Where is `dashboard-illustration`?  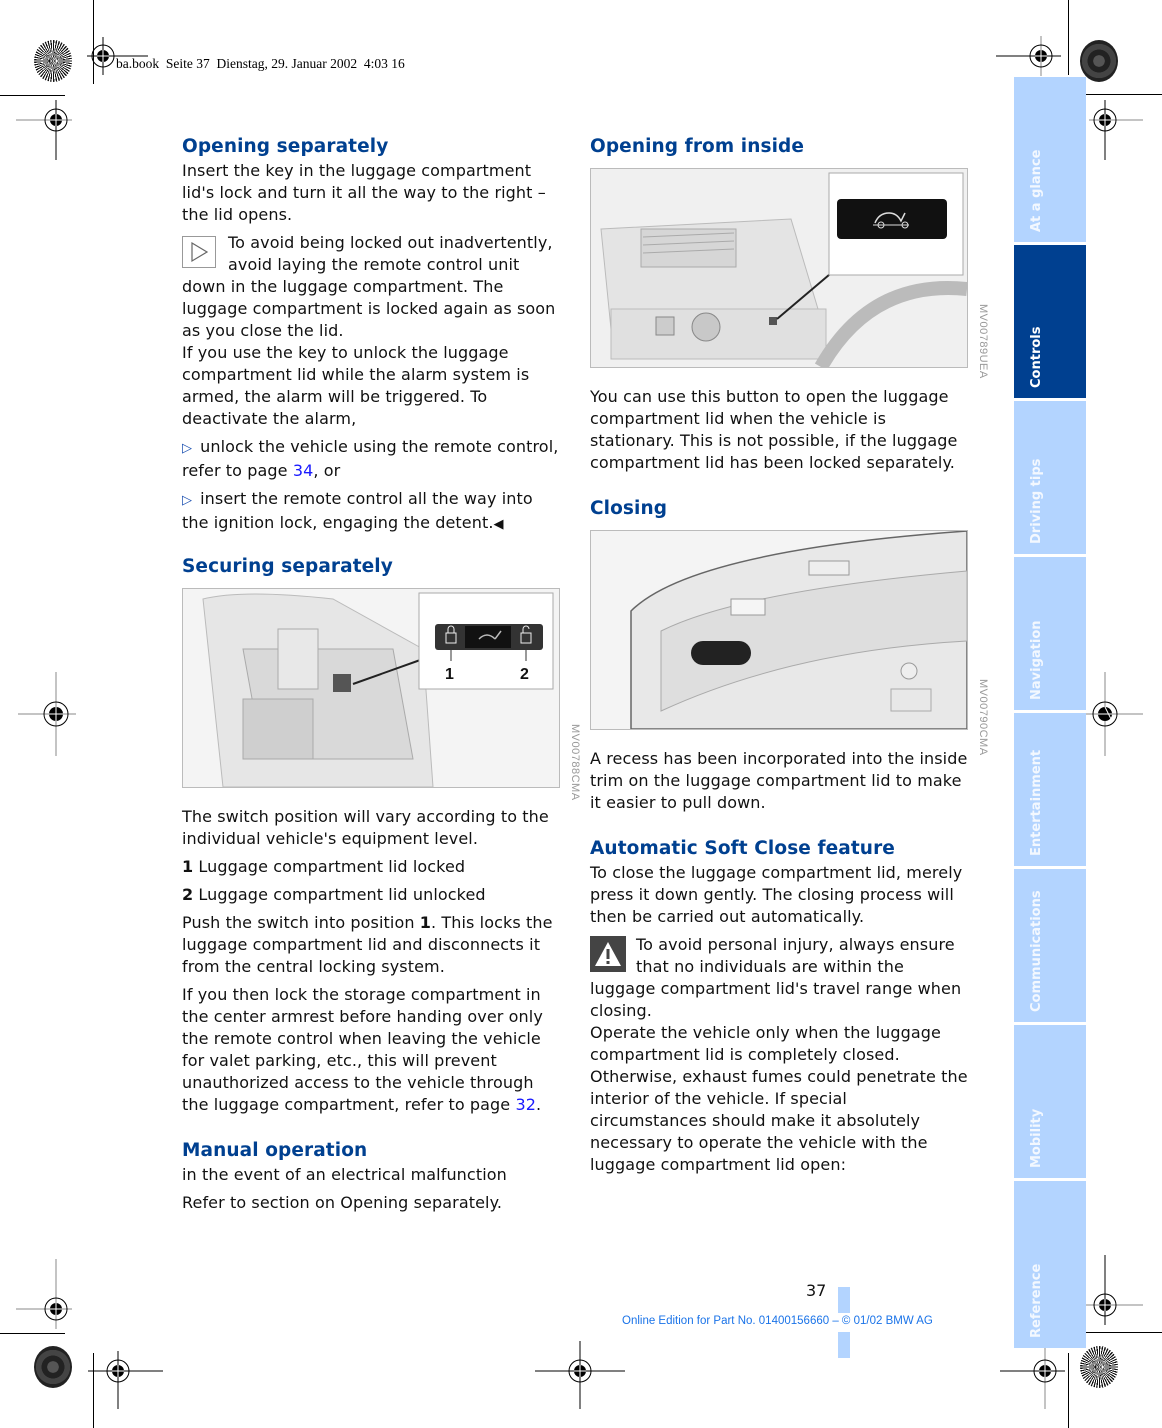 dashboard-illustration is located at coordinates (779, 268).